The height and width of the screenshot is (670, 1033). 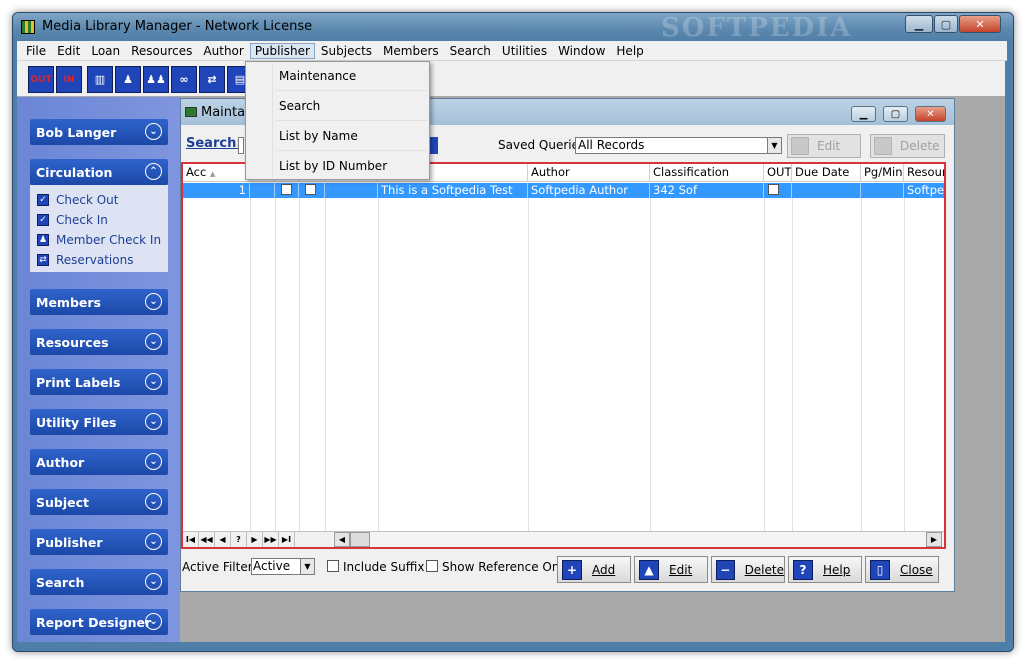 I want to click on menu-publisher: Publisher, so click(x=282, y=50).